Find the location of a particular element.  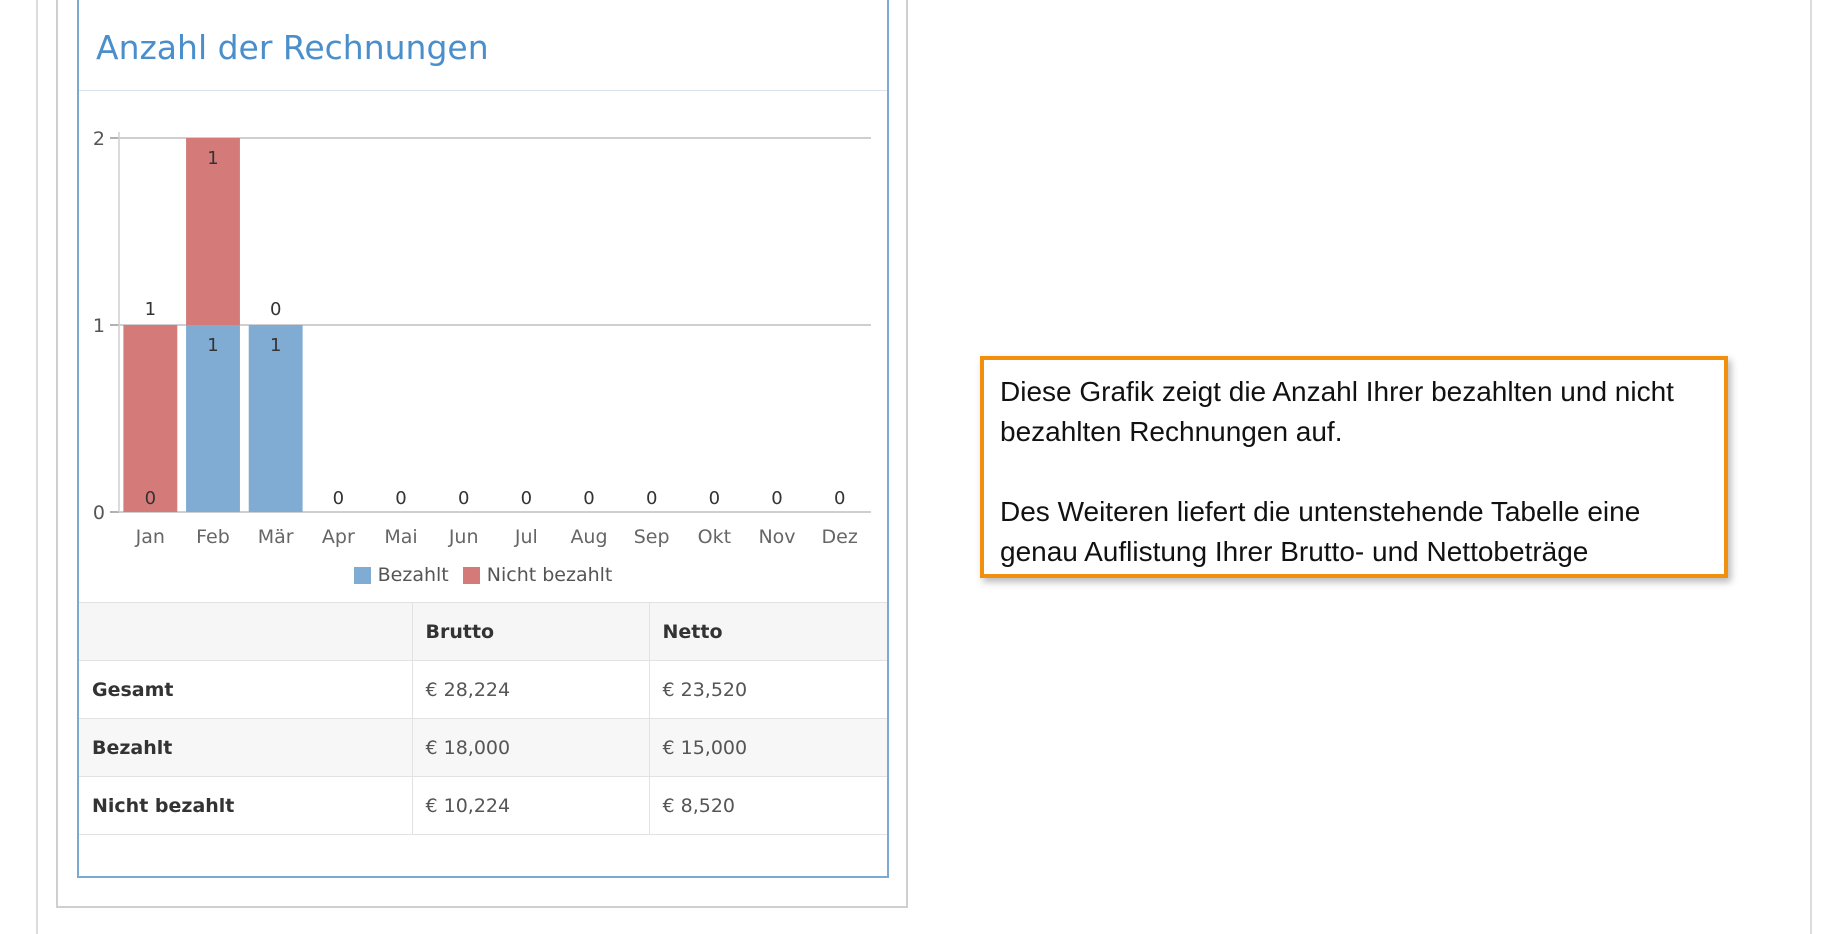

table-header-cell is located at coordinates (245, 631).